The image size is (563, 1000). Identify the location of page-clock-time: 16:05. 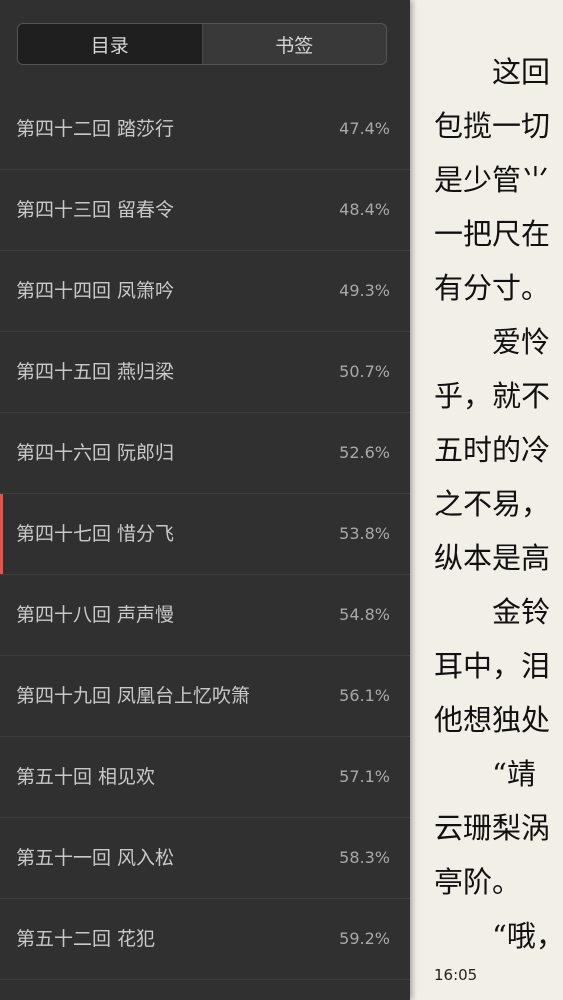
(456, 975).